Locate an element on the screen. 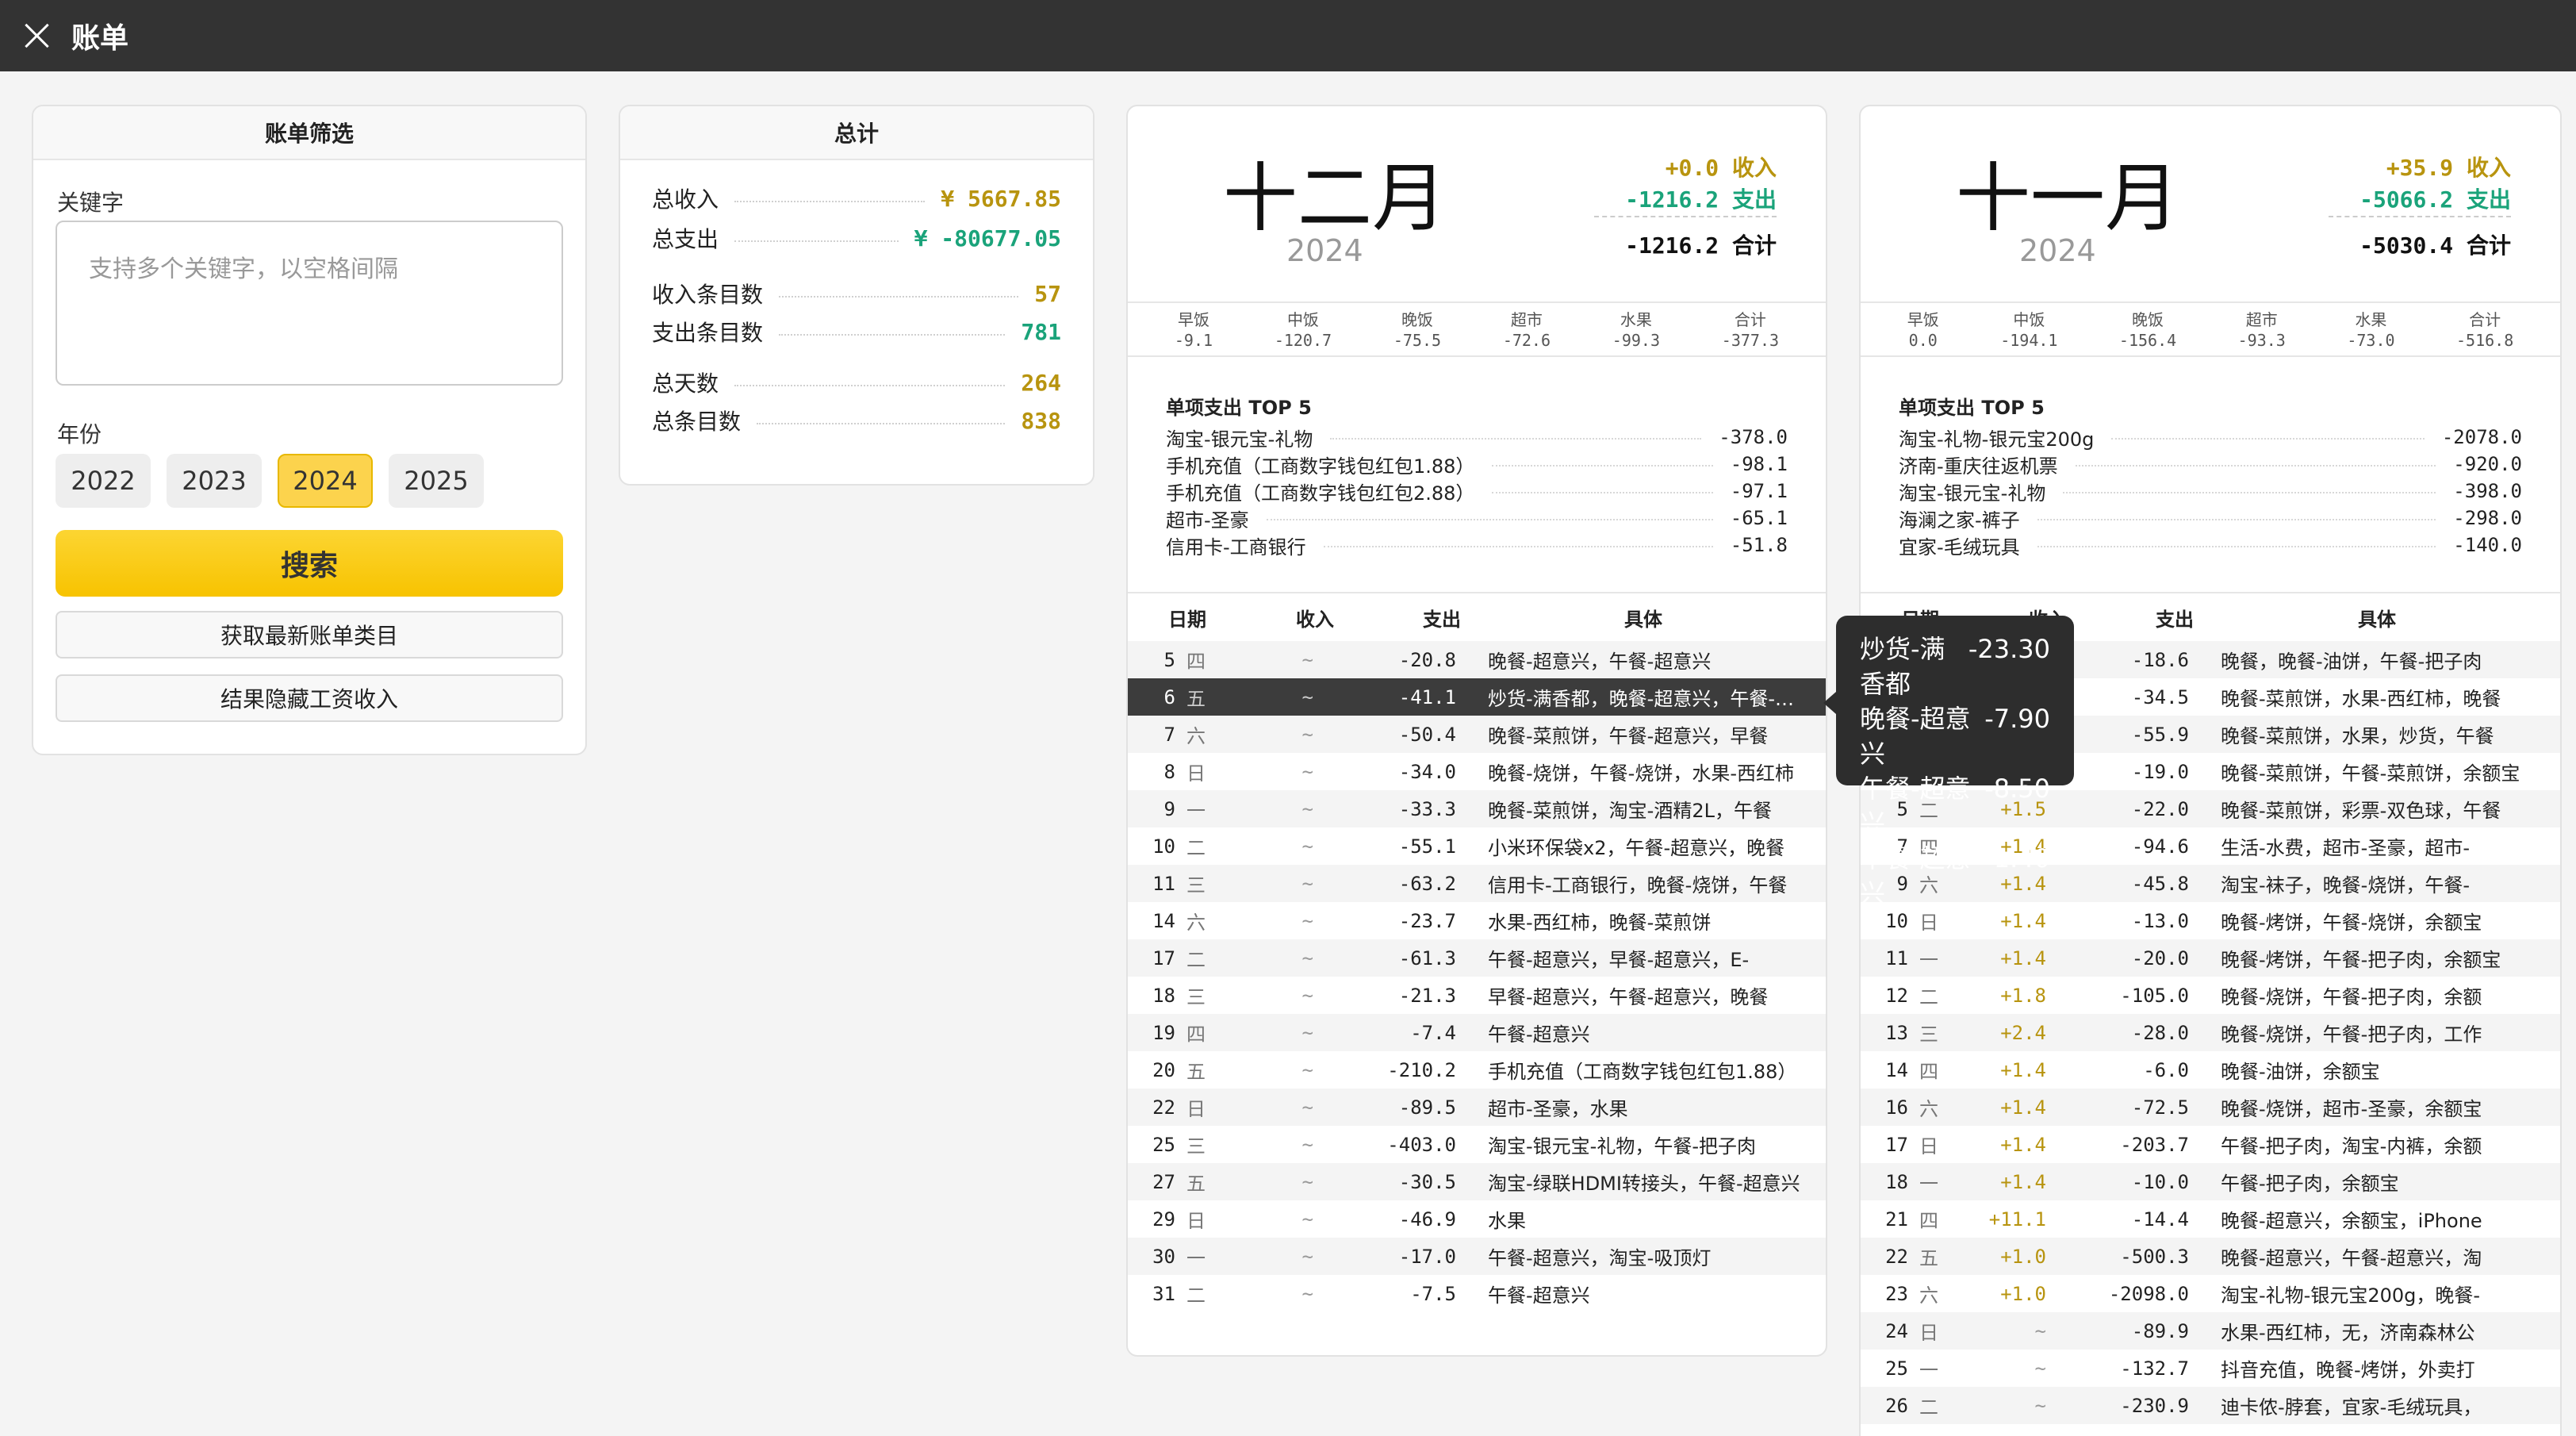  total-value: 781 is located at coordinates (1041, 331).